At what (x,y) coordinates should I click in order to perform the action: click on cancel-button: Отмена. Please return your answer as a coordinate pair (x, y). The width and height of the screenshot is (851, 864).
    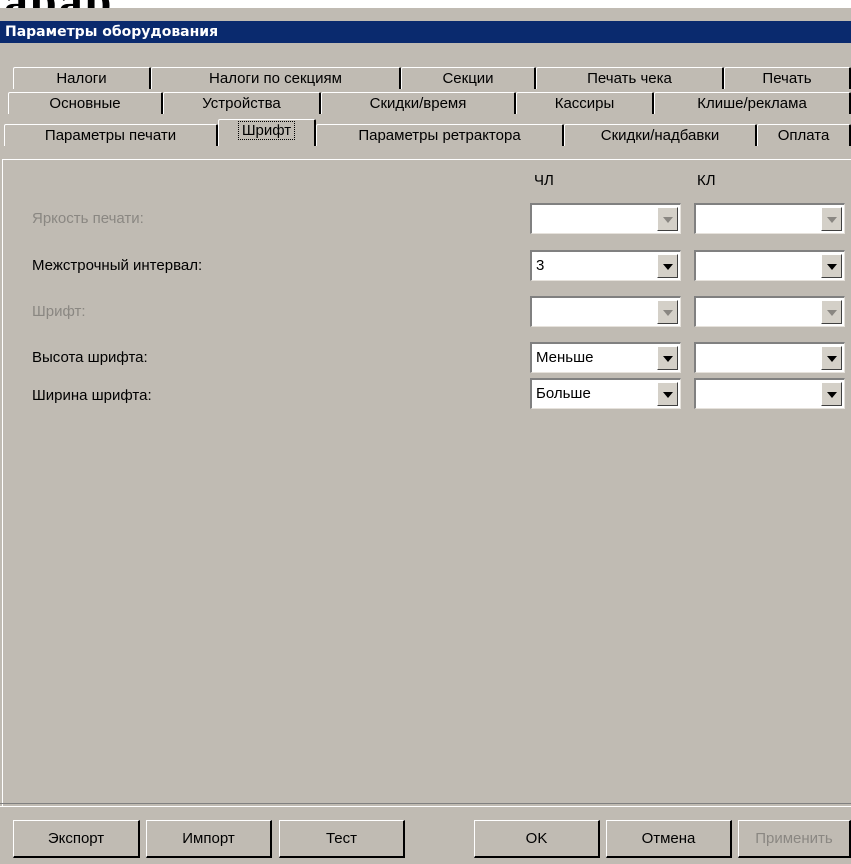
    Looking at the image, I should click on (669, 839).